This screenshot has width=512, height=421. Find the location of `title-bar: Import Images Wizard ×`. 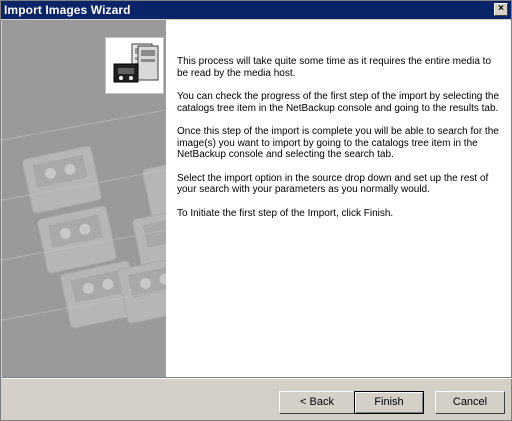

title-bar: Import Images Wizard × is located at coordinates (256, 10).